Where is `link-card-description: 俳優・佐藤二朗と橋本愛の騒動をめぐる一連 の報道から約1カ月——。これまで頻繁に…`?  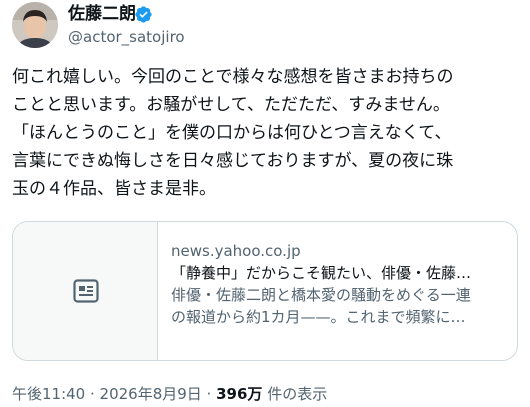
link-card-description: 俳優・佐藤二朗と橋本愛の騒動をめぐる一連 の報道から約1カ月——。これまで頻繁に… is located at coordinates (340, 306).